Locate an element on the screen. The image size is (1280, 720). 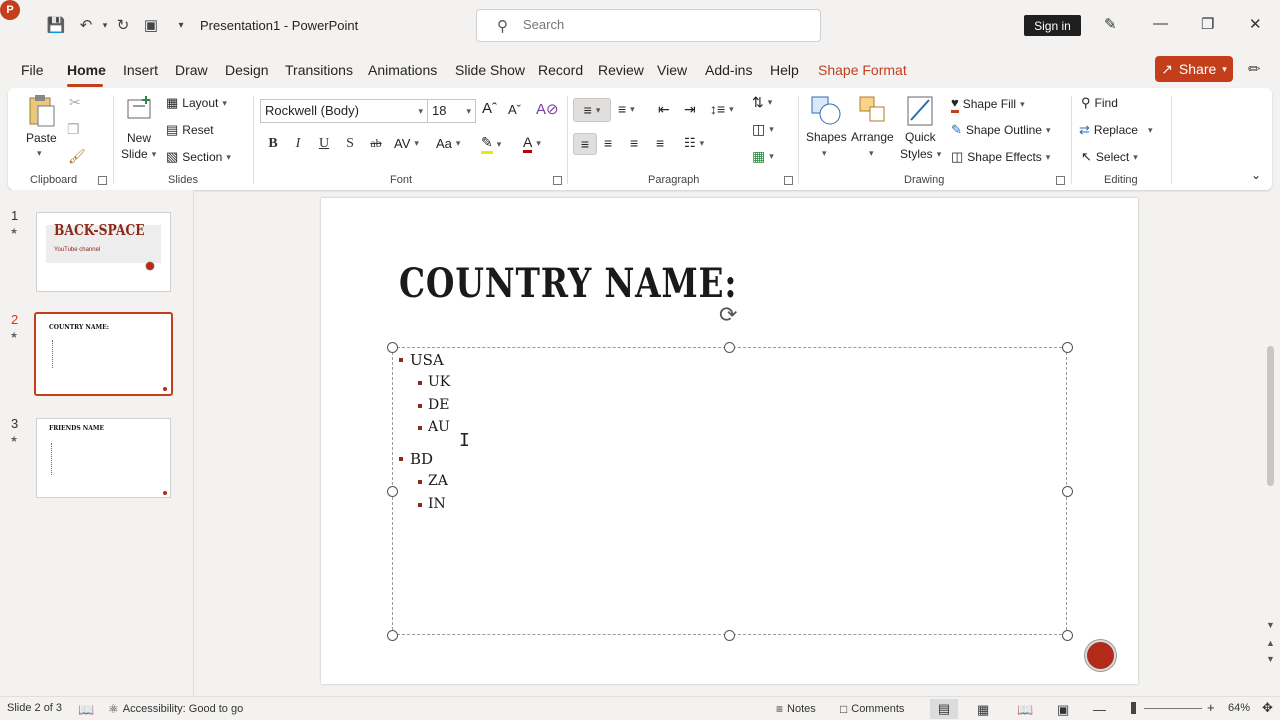
character-spacing-icon: AV ▾ is located at coordinates (406, 143).